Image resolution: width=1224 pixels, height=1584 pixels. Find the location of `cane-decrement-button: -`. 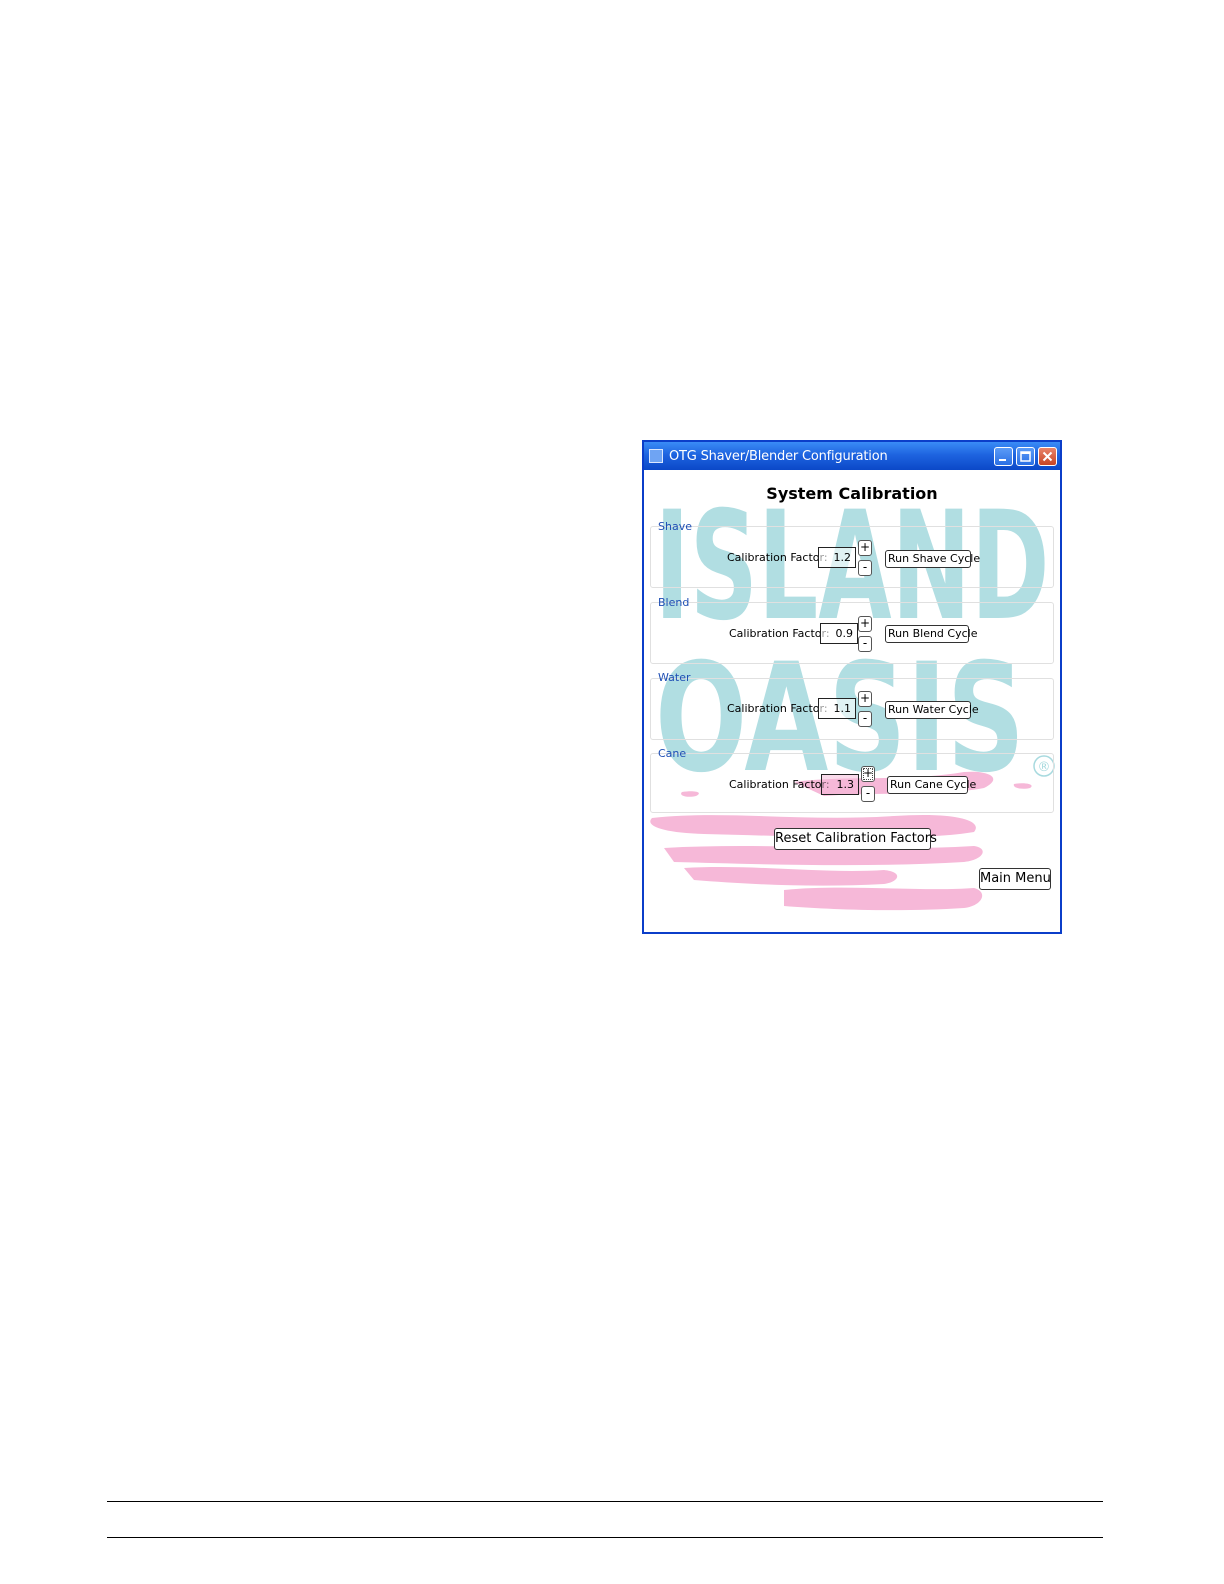

cane-decrement-button: - is located at coordinates (868, 794).